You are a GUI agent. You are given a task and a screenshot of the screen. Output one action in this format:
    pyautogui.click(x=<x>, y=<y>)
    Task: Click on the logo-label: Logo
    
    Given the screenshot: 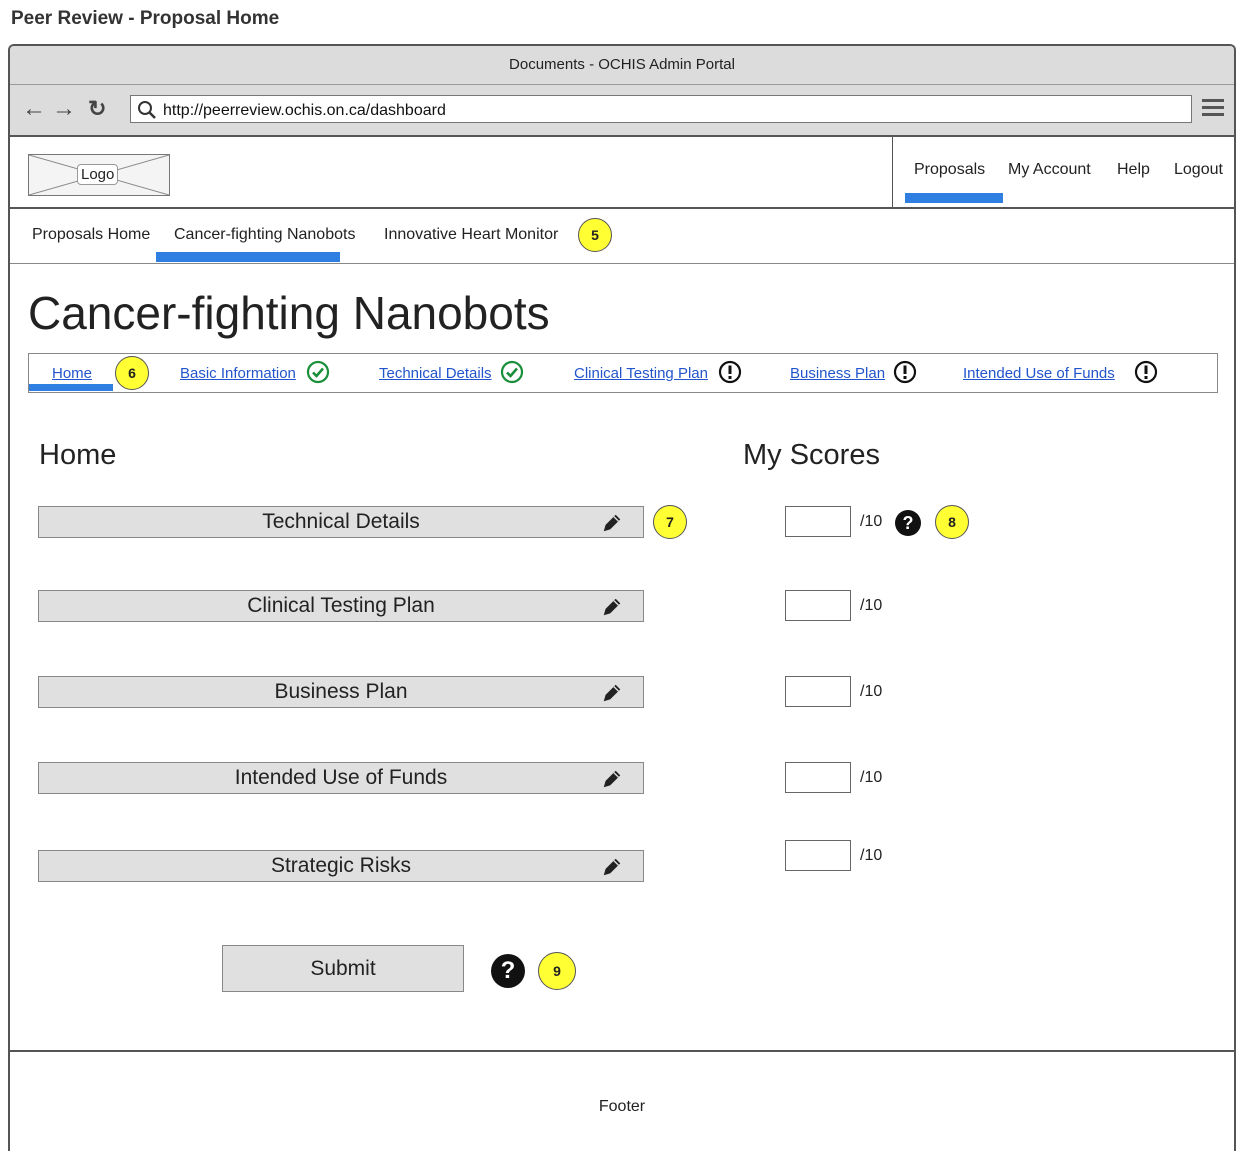 What is the action you would take?
    pyautogui.click(x=98, y=174)
    